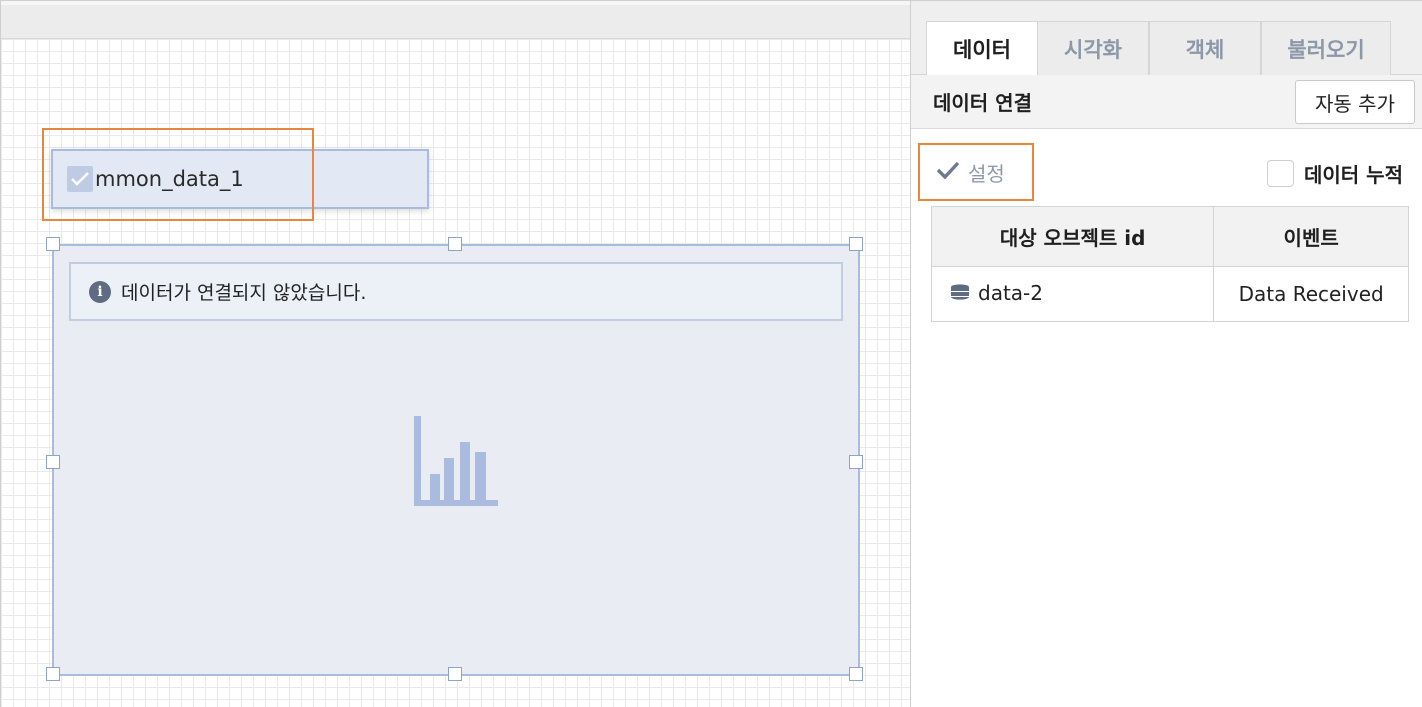 This screenshot has width=1422, height=707. Describe the element at coordinates (1311, 294) in the screenshot. I see `cell-event: Data Received` at that location.